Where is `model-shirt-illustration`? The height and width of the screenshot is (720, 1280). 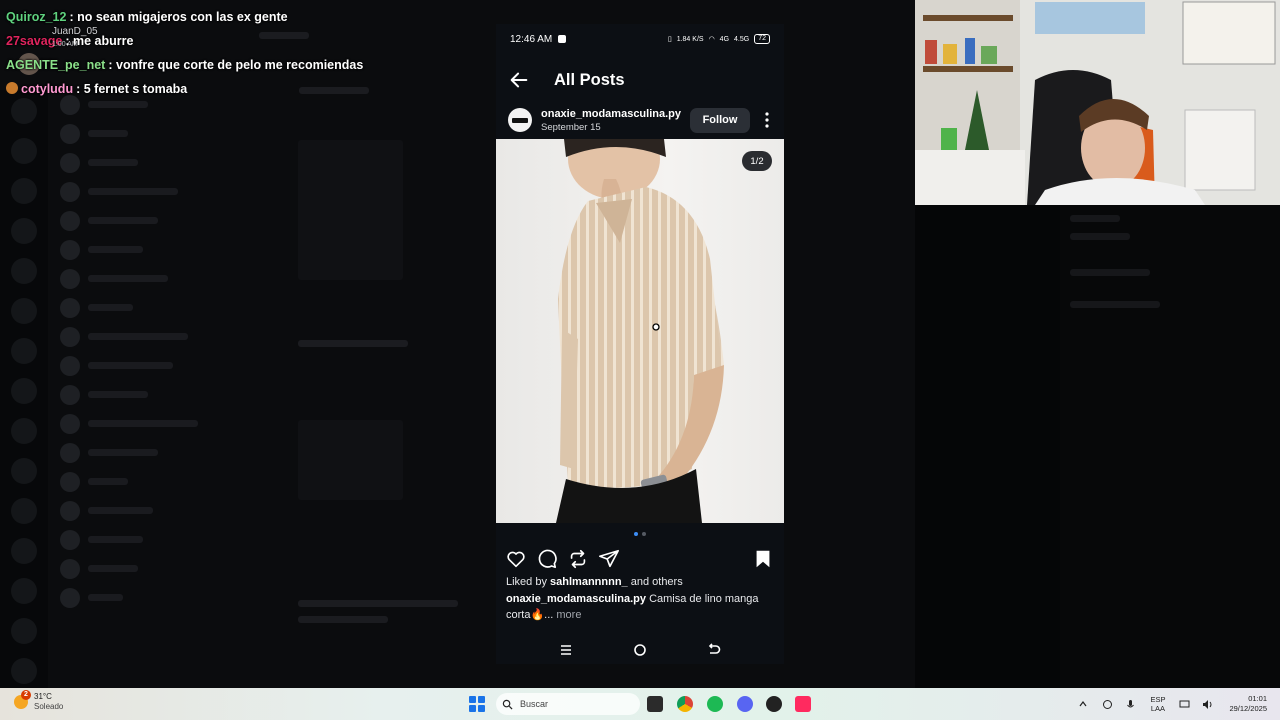 model-shirt-illustration is located at coordinates (640, 331).